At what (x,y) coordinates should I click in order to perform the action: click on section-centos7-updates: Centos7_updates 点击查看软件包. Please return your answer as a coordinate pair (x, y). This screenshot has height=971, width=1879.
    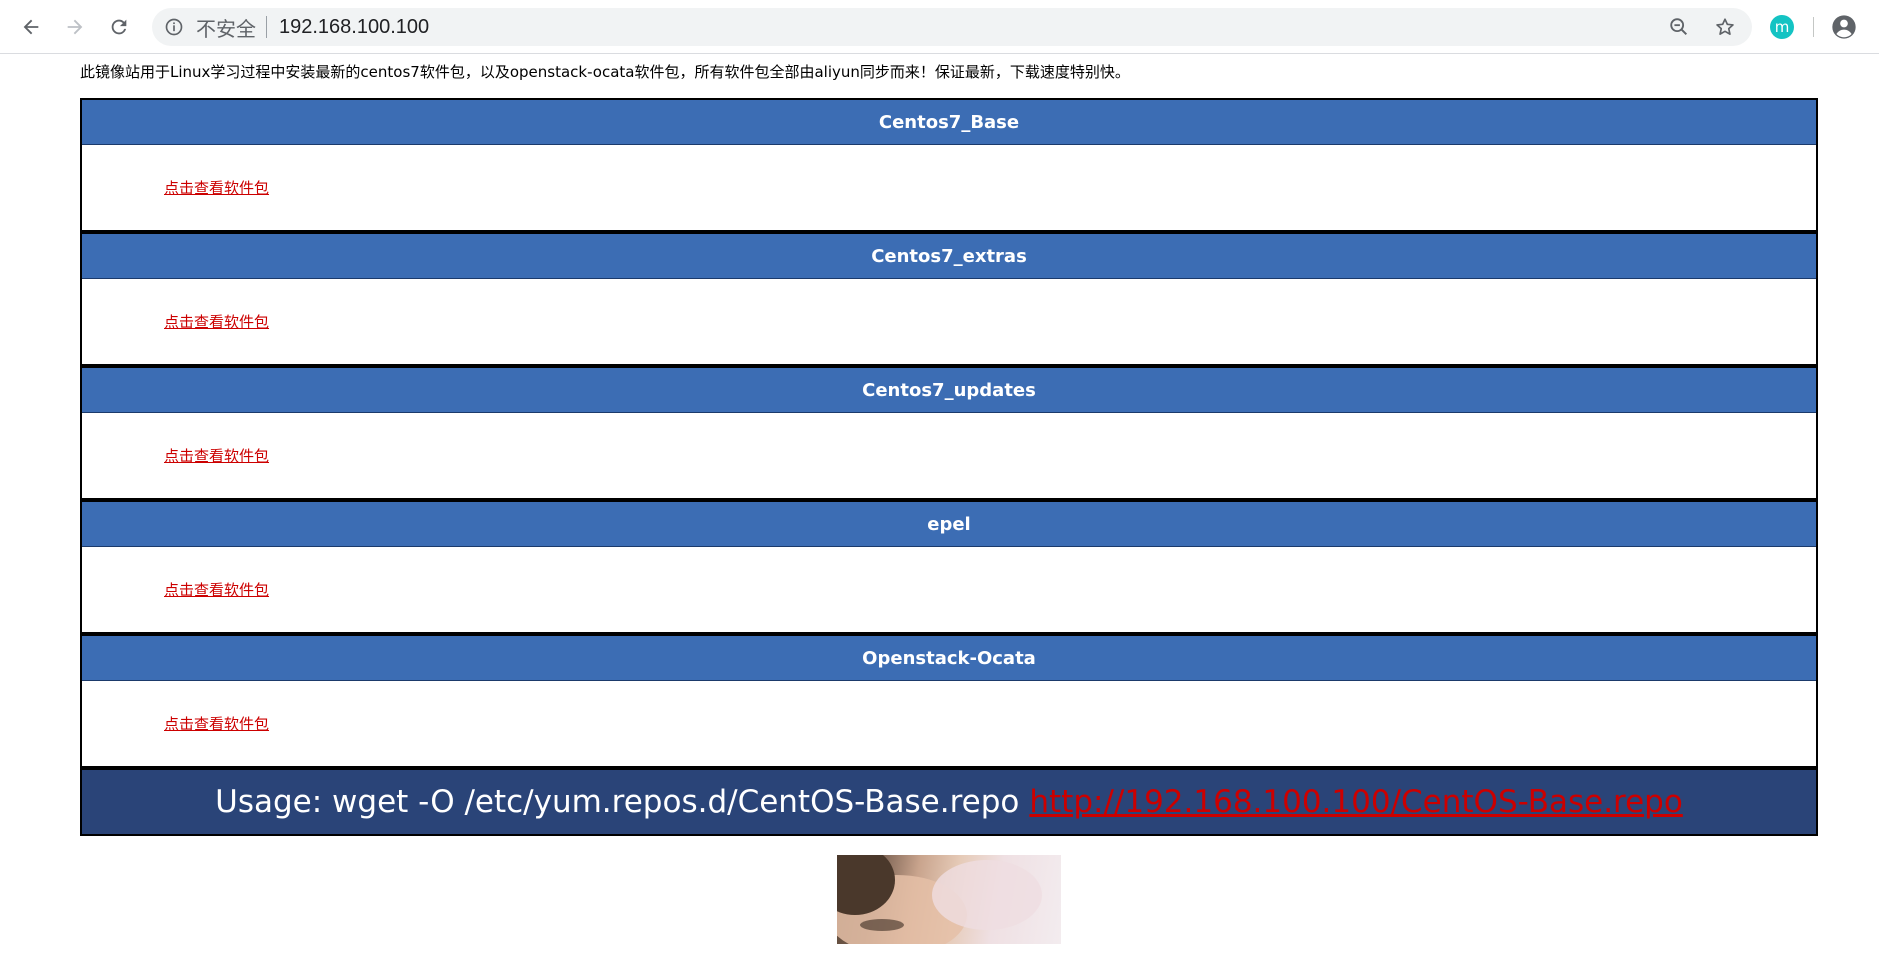
    Looking at the image, I should click on (949, 435).